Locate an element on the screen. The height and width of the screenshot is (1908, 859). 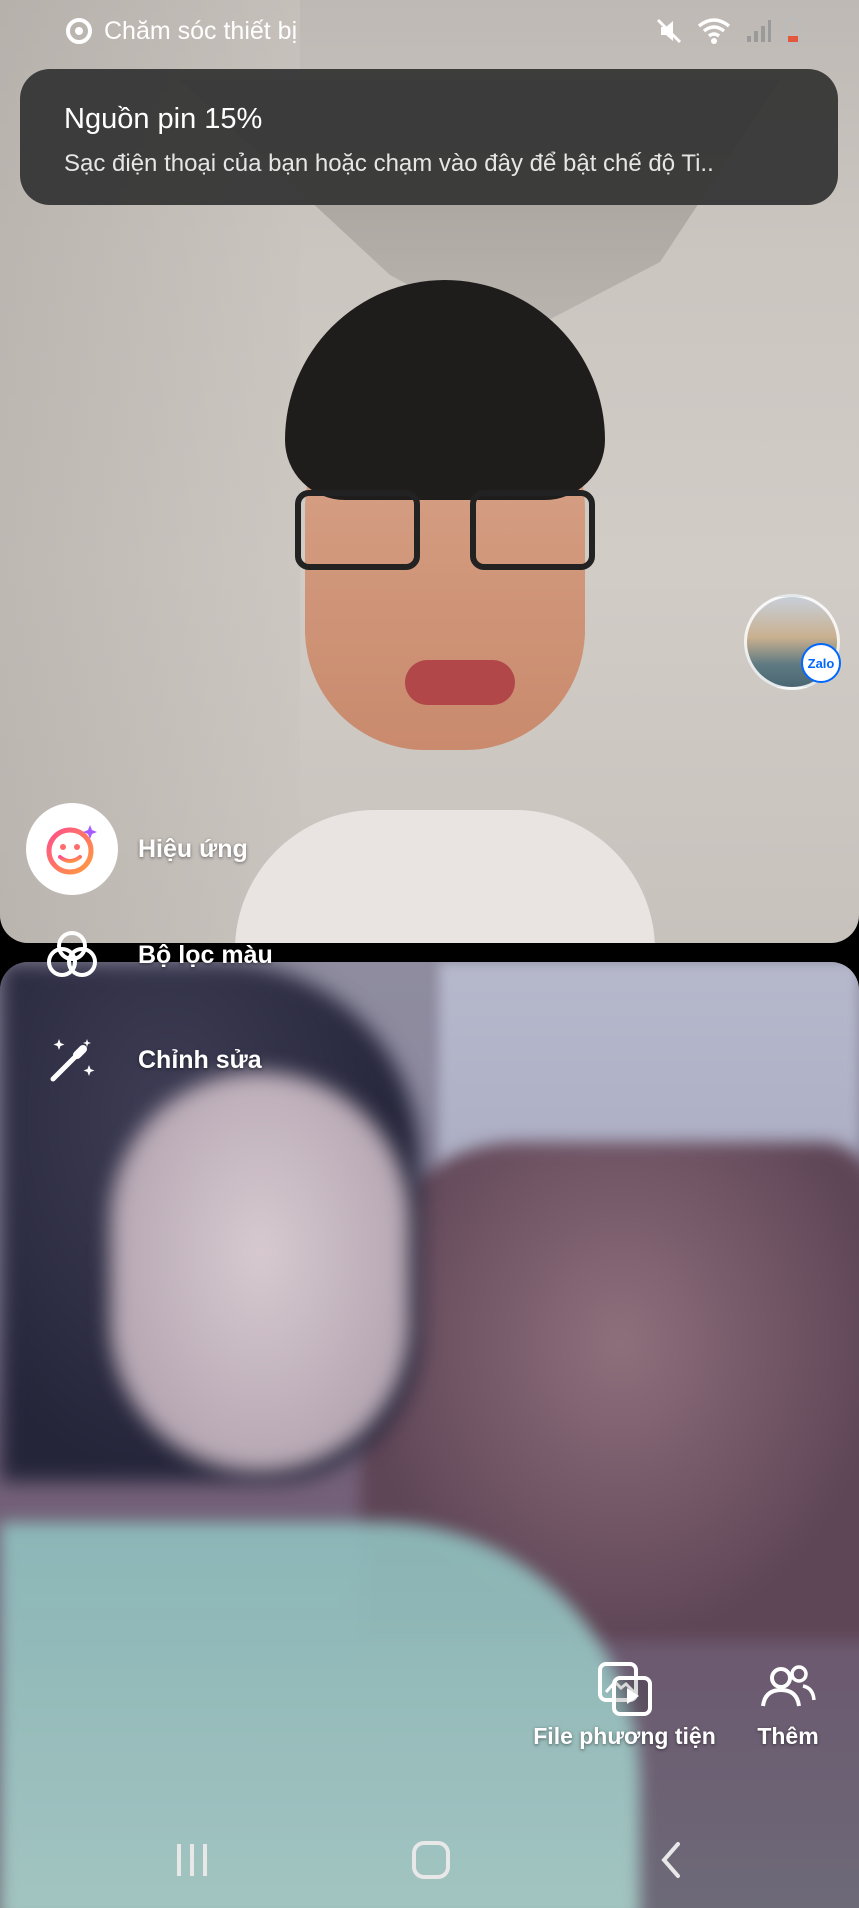
effects-icon-circle is located at coordinates (72, 849).